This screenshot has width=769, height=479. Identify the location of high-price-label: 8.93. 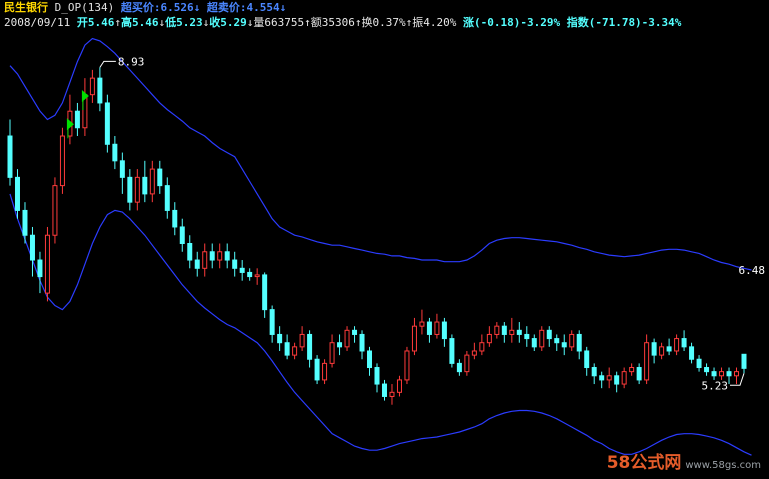
(131, 61).